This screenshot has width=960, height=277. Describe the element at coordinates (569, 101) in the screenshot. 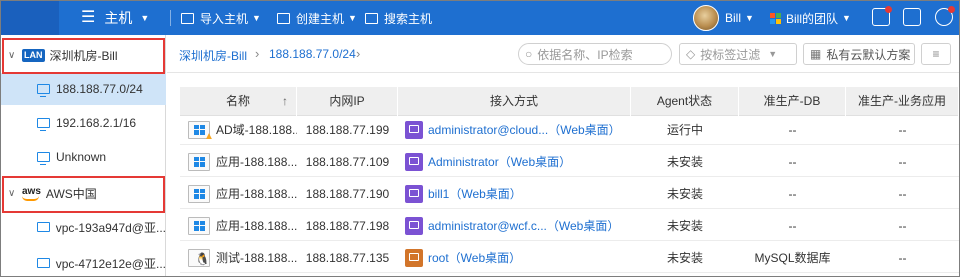

I see `table-header: 名称 ↑ 内网IP 接入方式 Agent状态 准生产-DB 准生产-业务应用` at that location.